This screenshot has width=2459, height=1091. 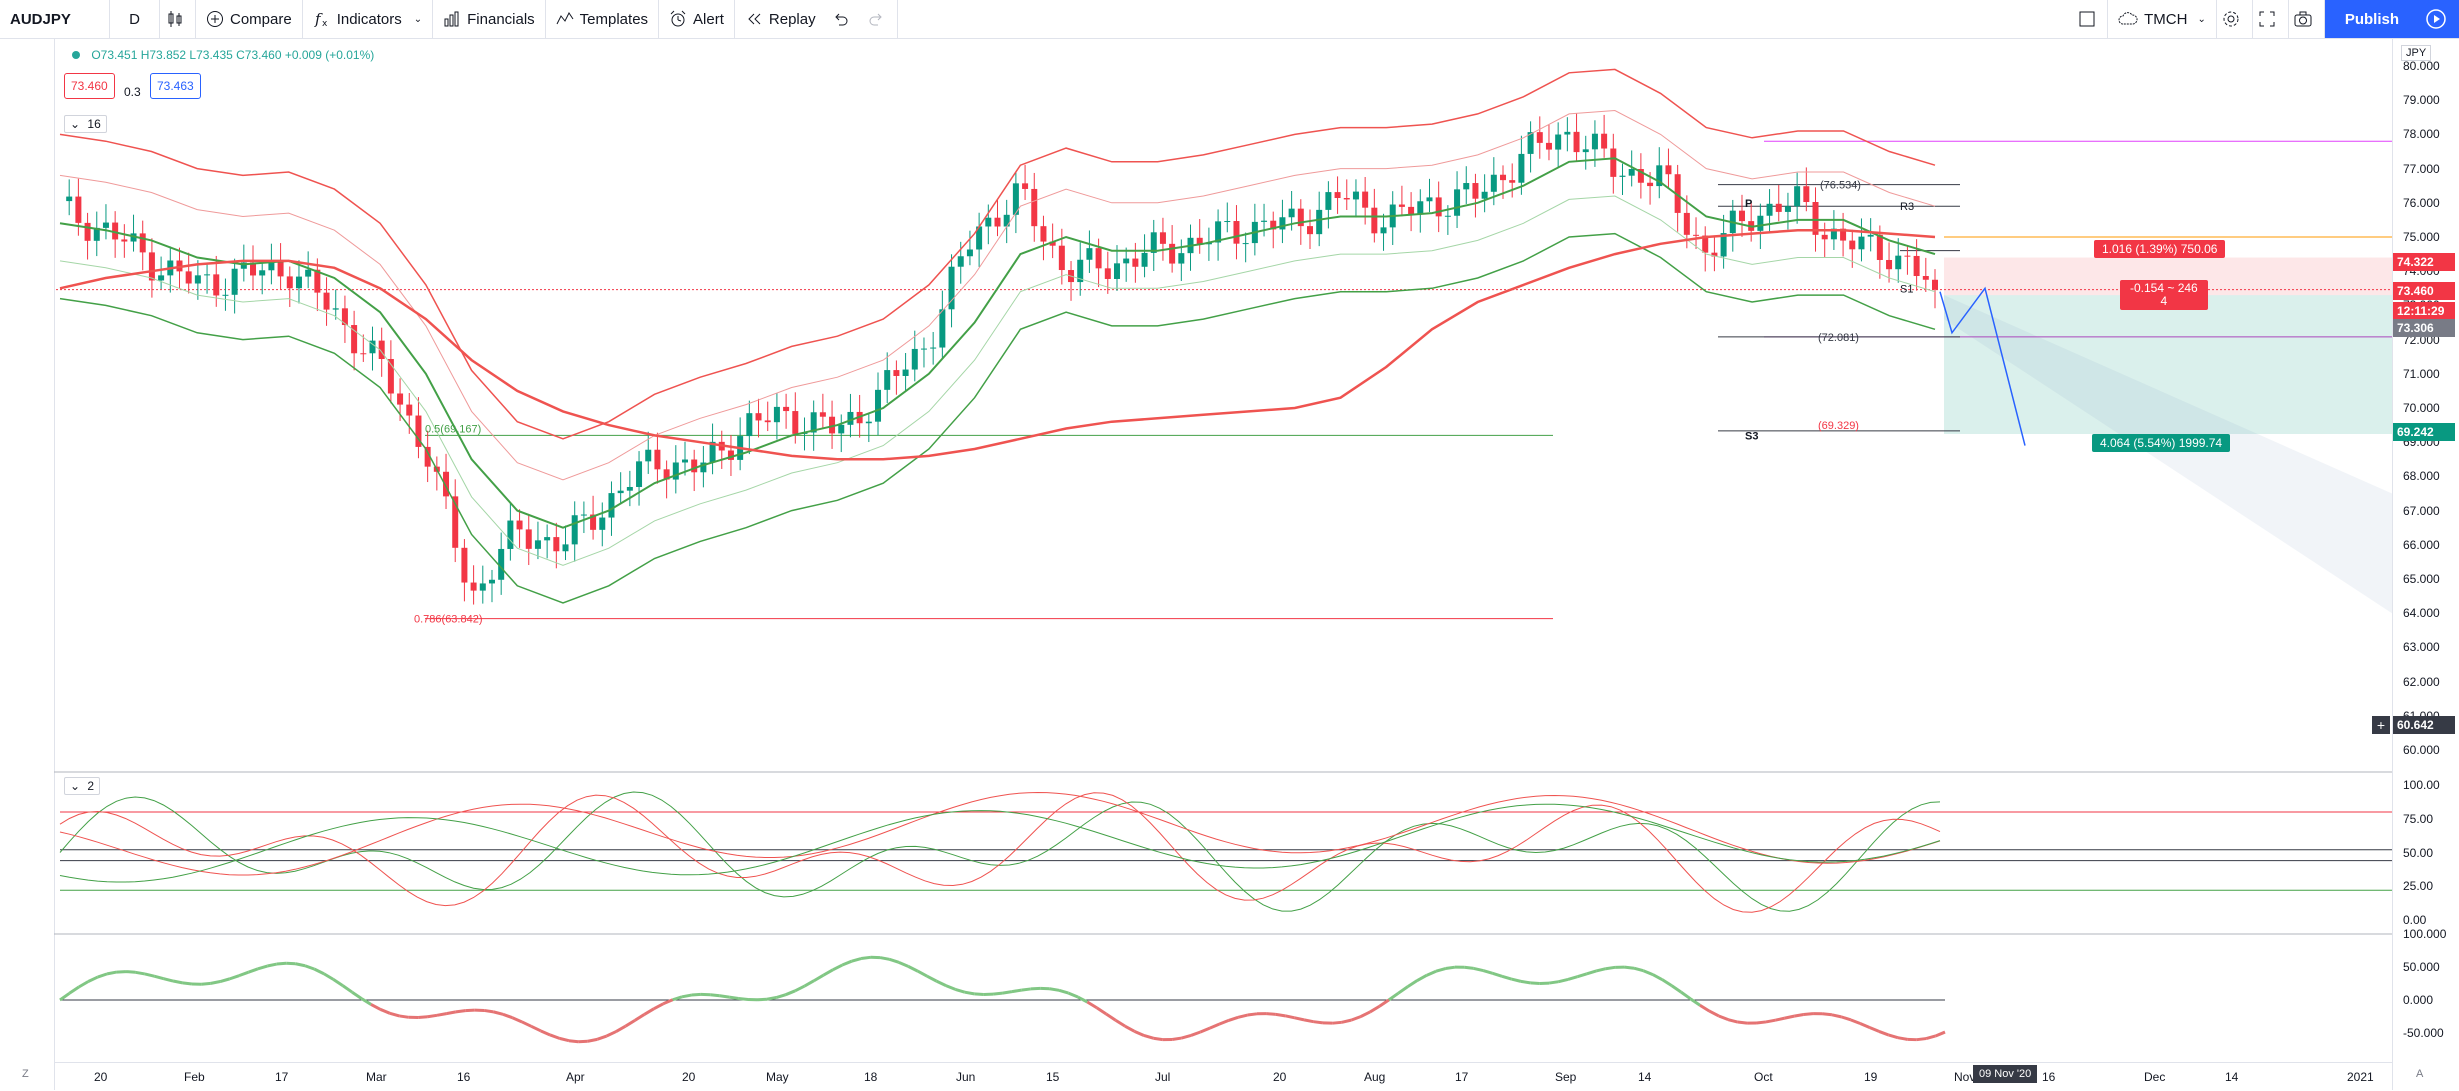 What do you see at coordinates (844, 19) in the screenshot?
I see `undo-button` at bounding box center [844, 19].